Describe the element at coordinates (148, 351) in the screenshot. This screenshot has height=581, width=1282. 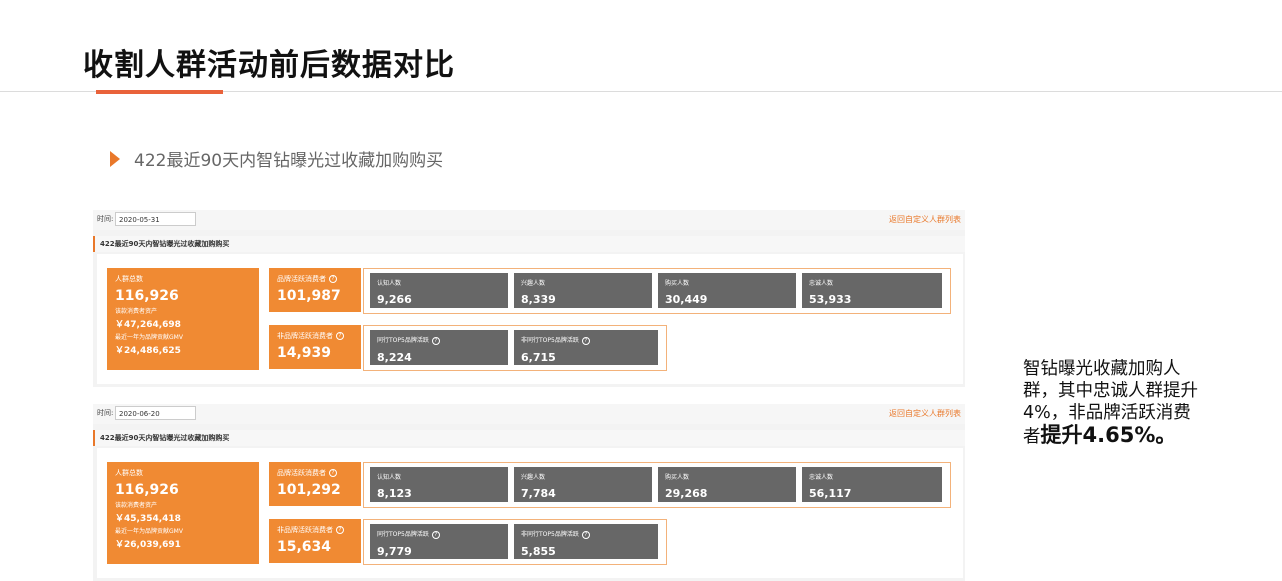
I see `gmv-value: ￥24,486,625` at that location.